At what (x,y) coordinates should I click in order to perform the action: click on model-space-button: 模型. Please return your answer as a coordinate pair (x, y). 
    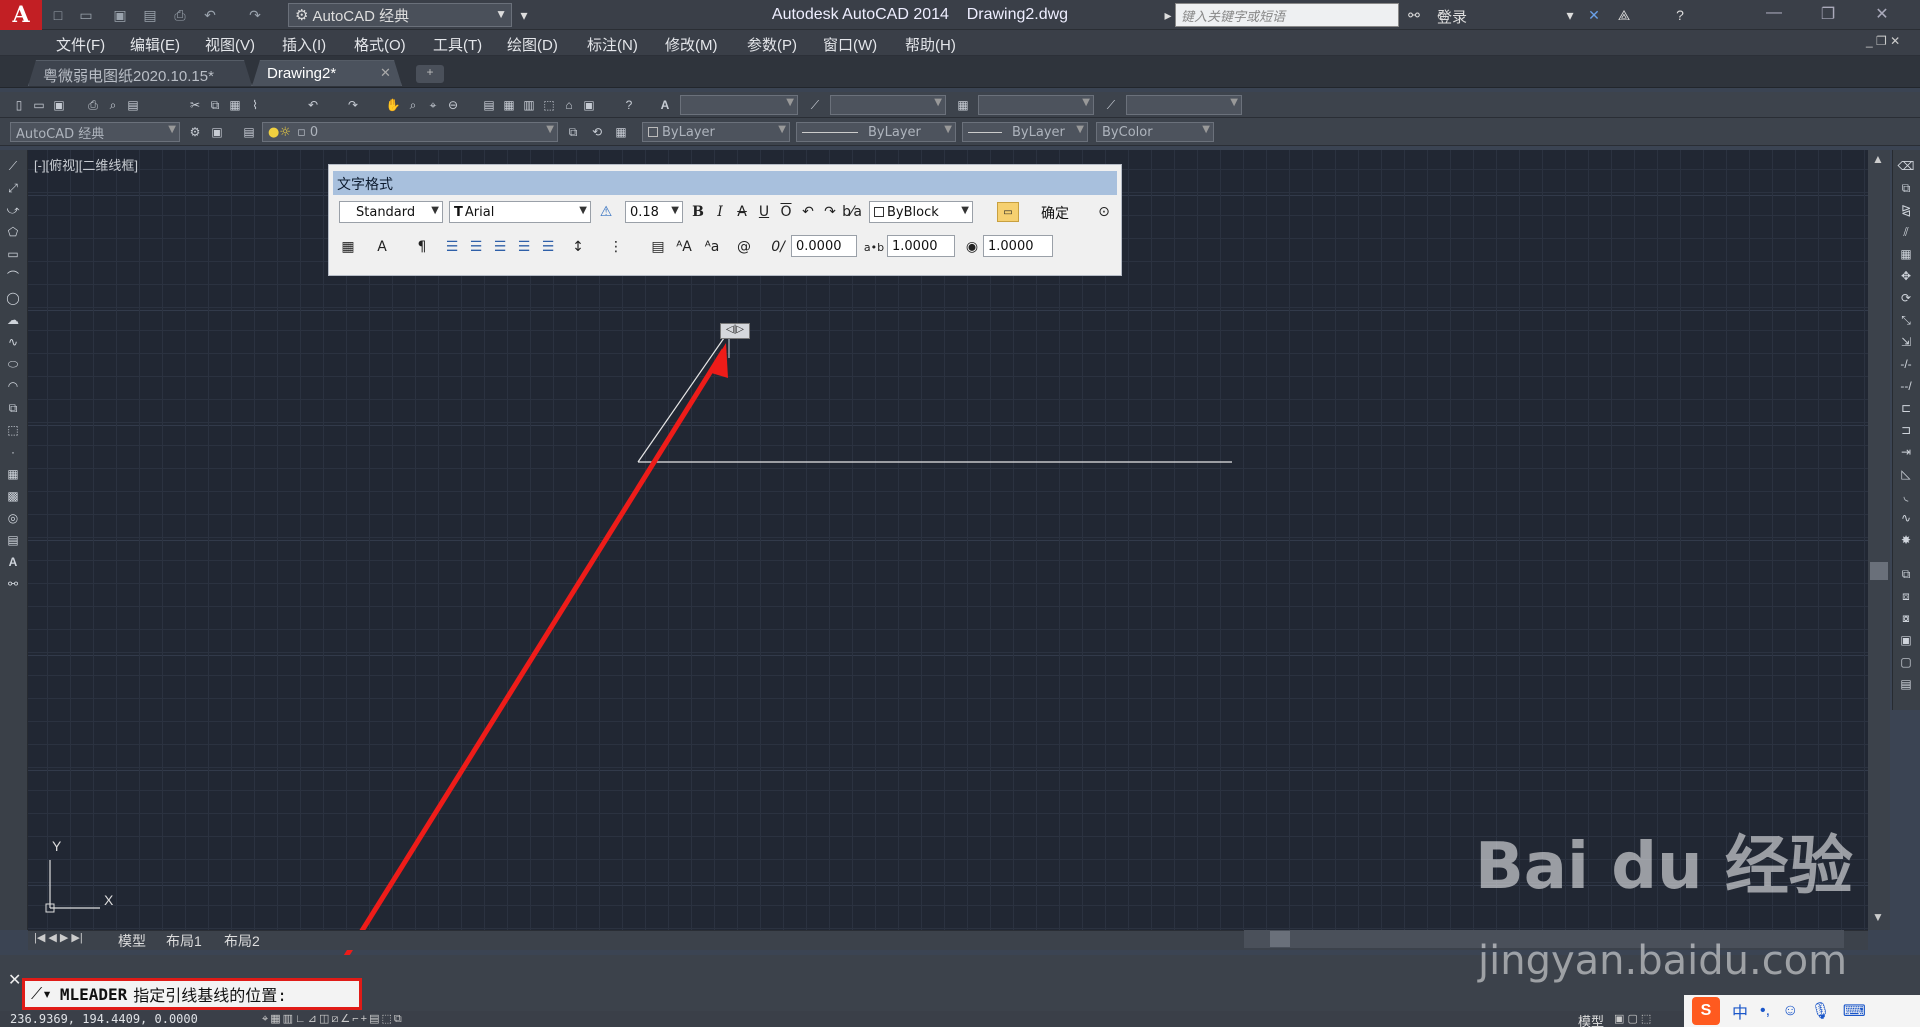
    Looking at the image, I should click on (1591, 1019).